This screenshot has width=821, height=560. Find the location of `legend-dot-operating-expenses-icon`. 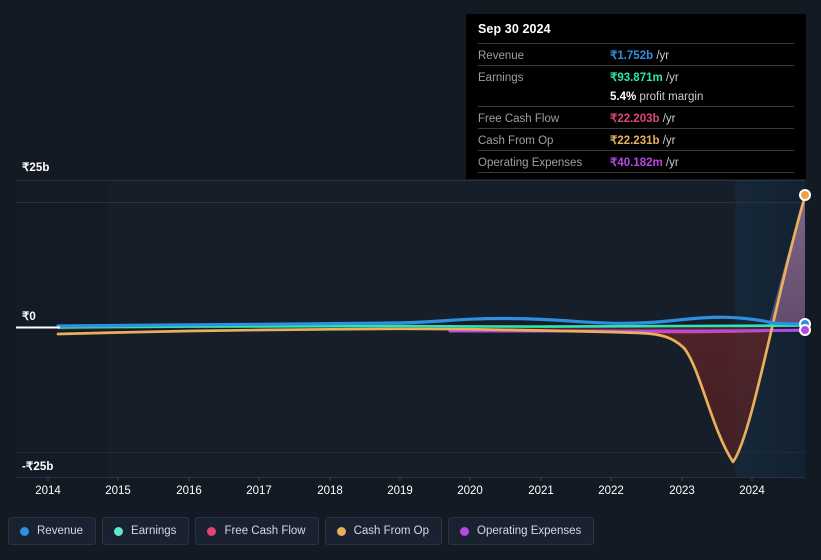

legend-dot-operating-expenses-icon is located at coordinates (465, 531).